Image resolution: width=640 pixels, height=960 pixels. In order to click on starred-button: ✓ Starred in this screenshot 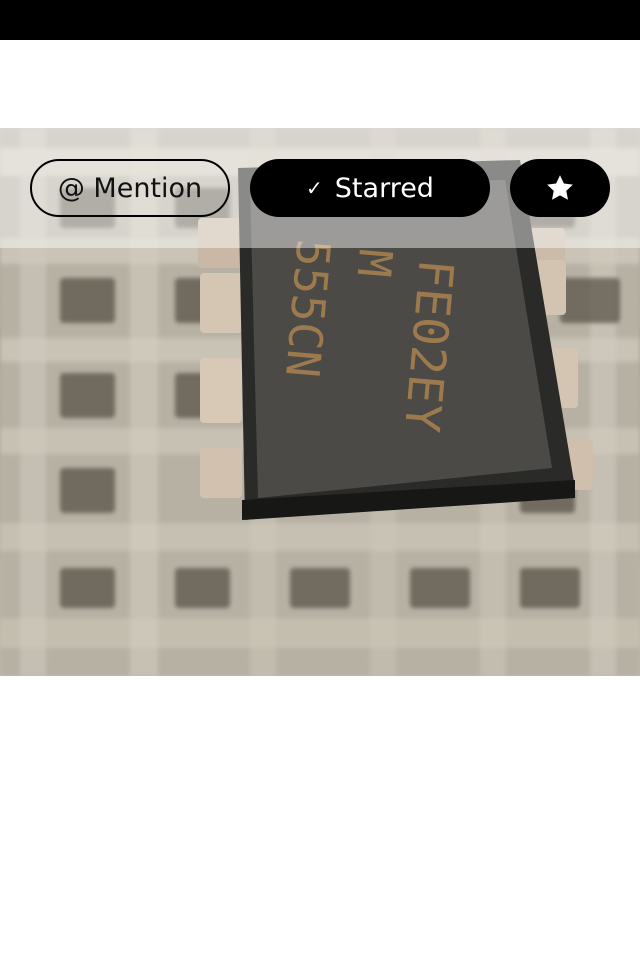, I will do `click(370, 188)`.